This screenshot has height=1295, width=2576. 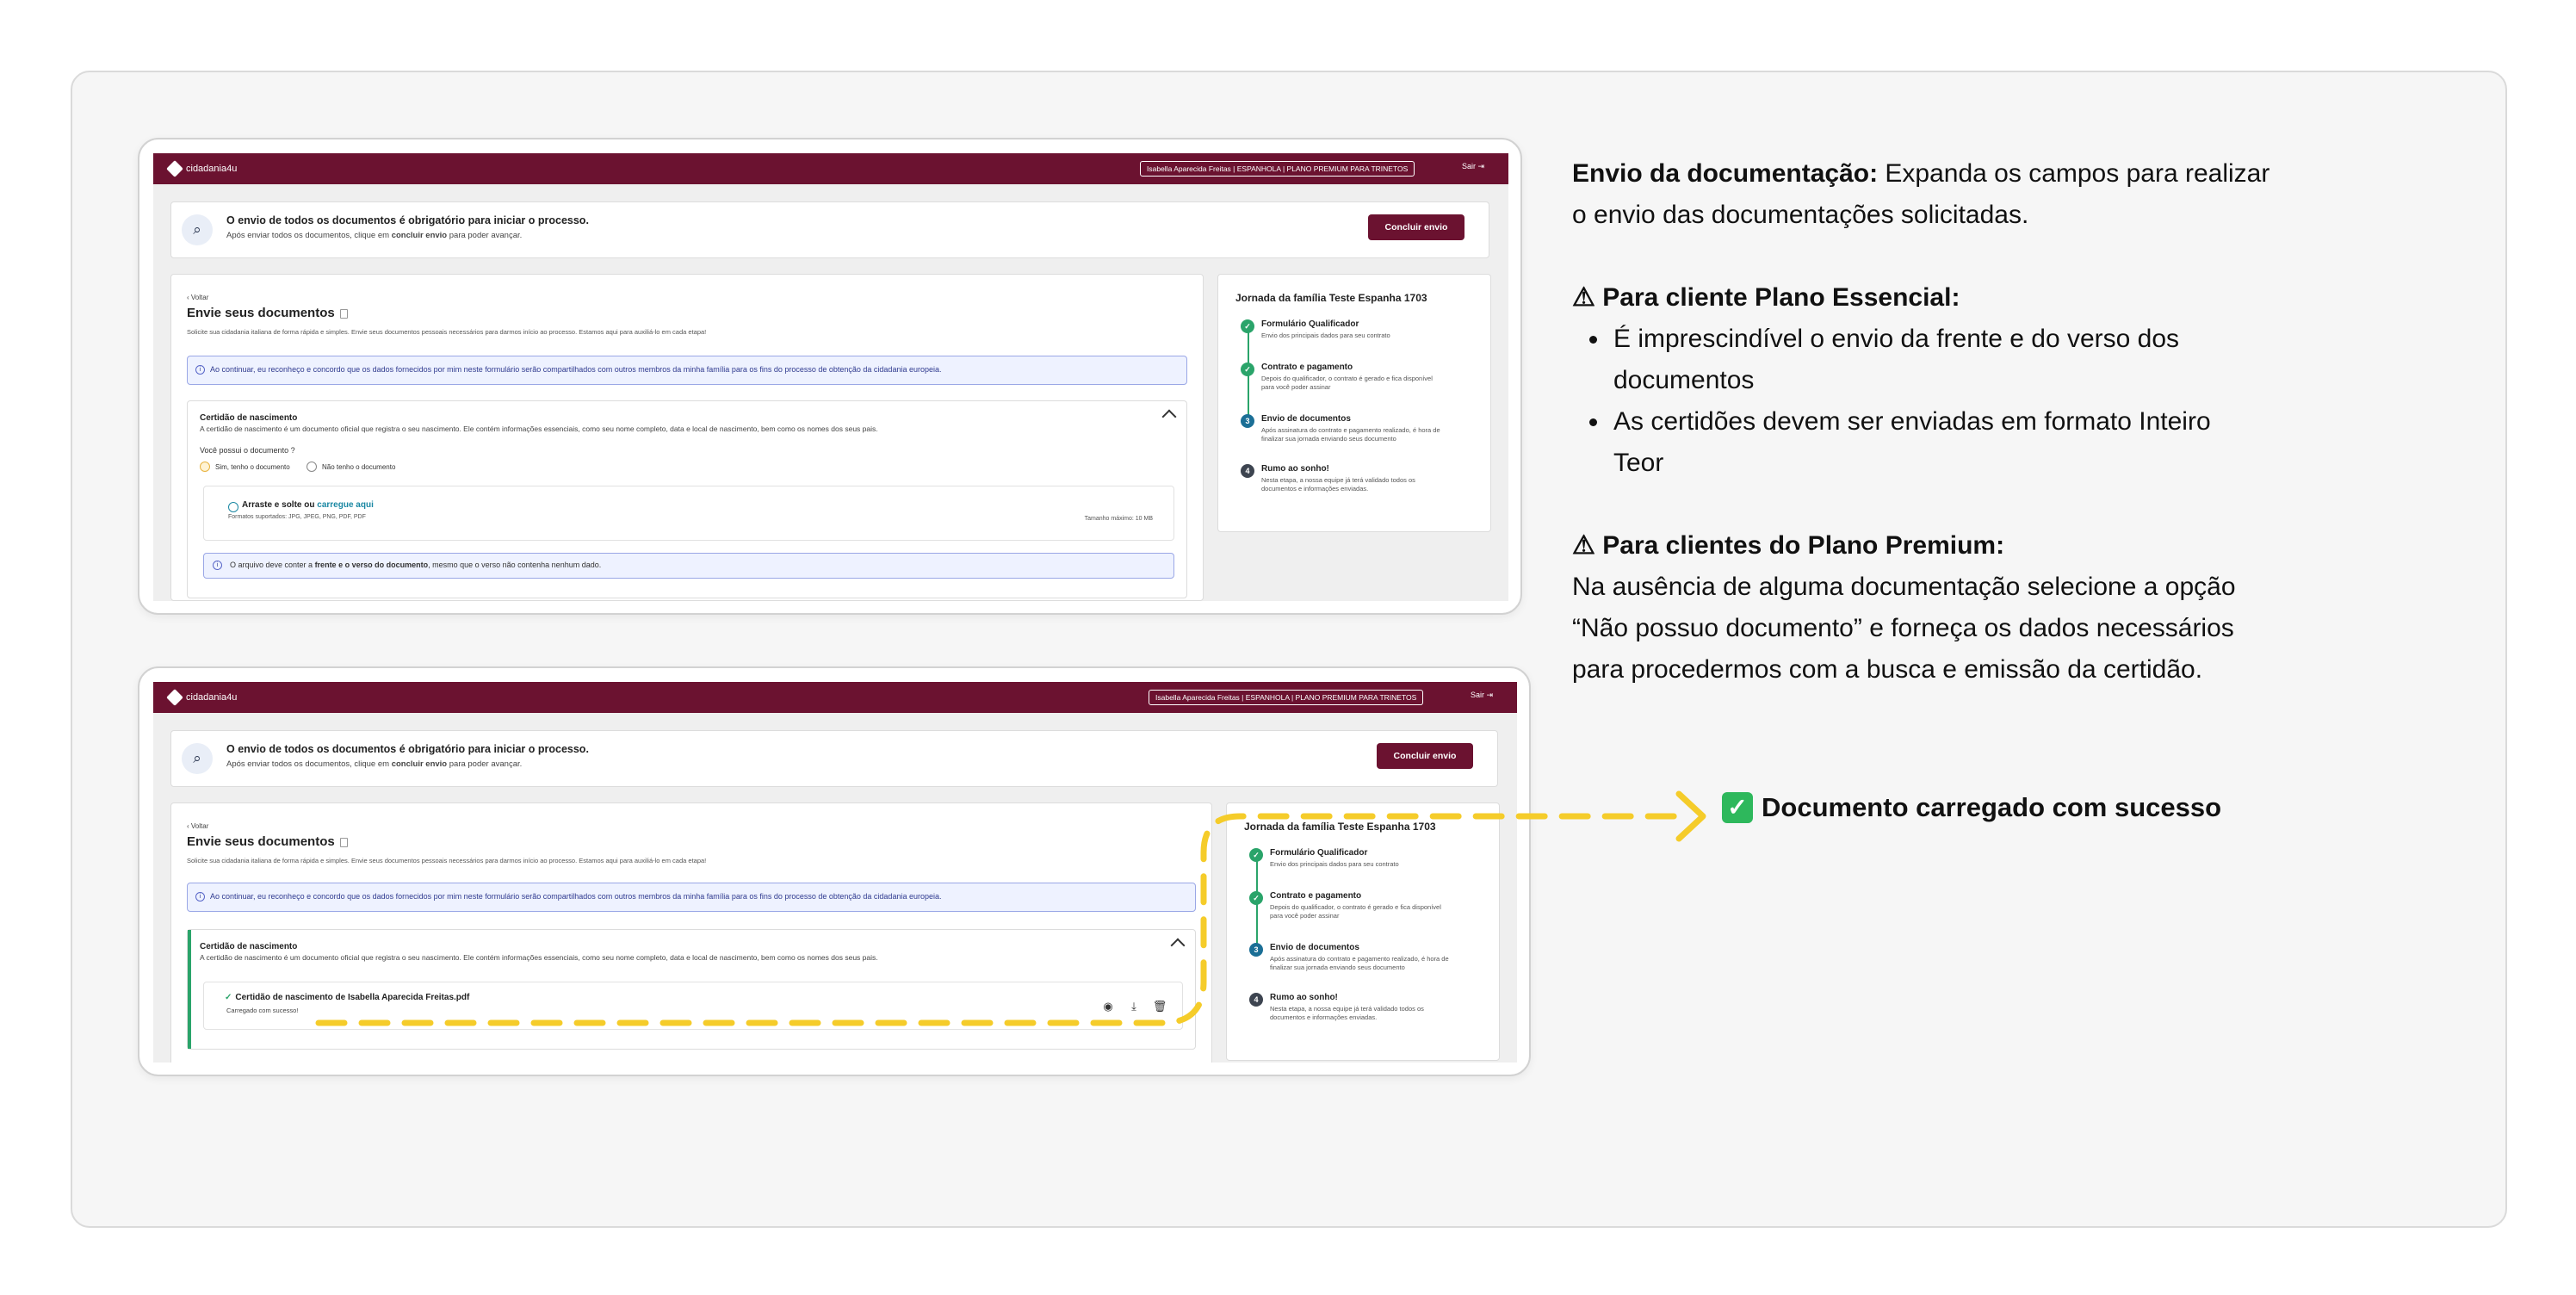 I want to click on annotation-envio-line2: o envio das documentações solicitadas., so click(x=1801, y=215).